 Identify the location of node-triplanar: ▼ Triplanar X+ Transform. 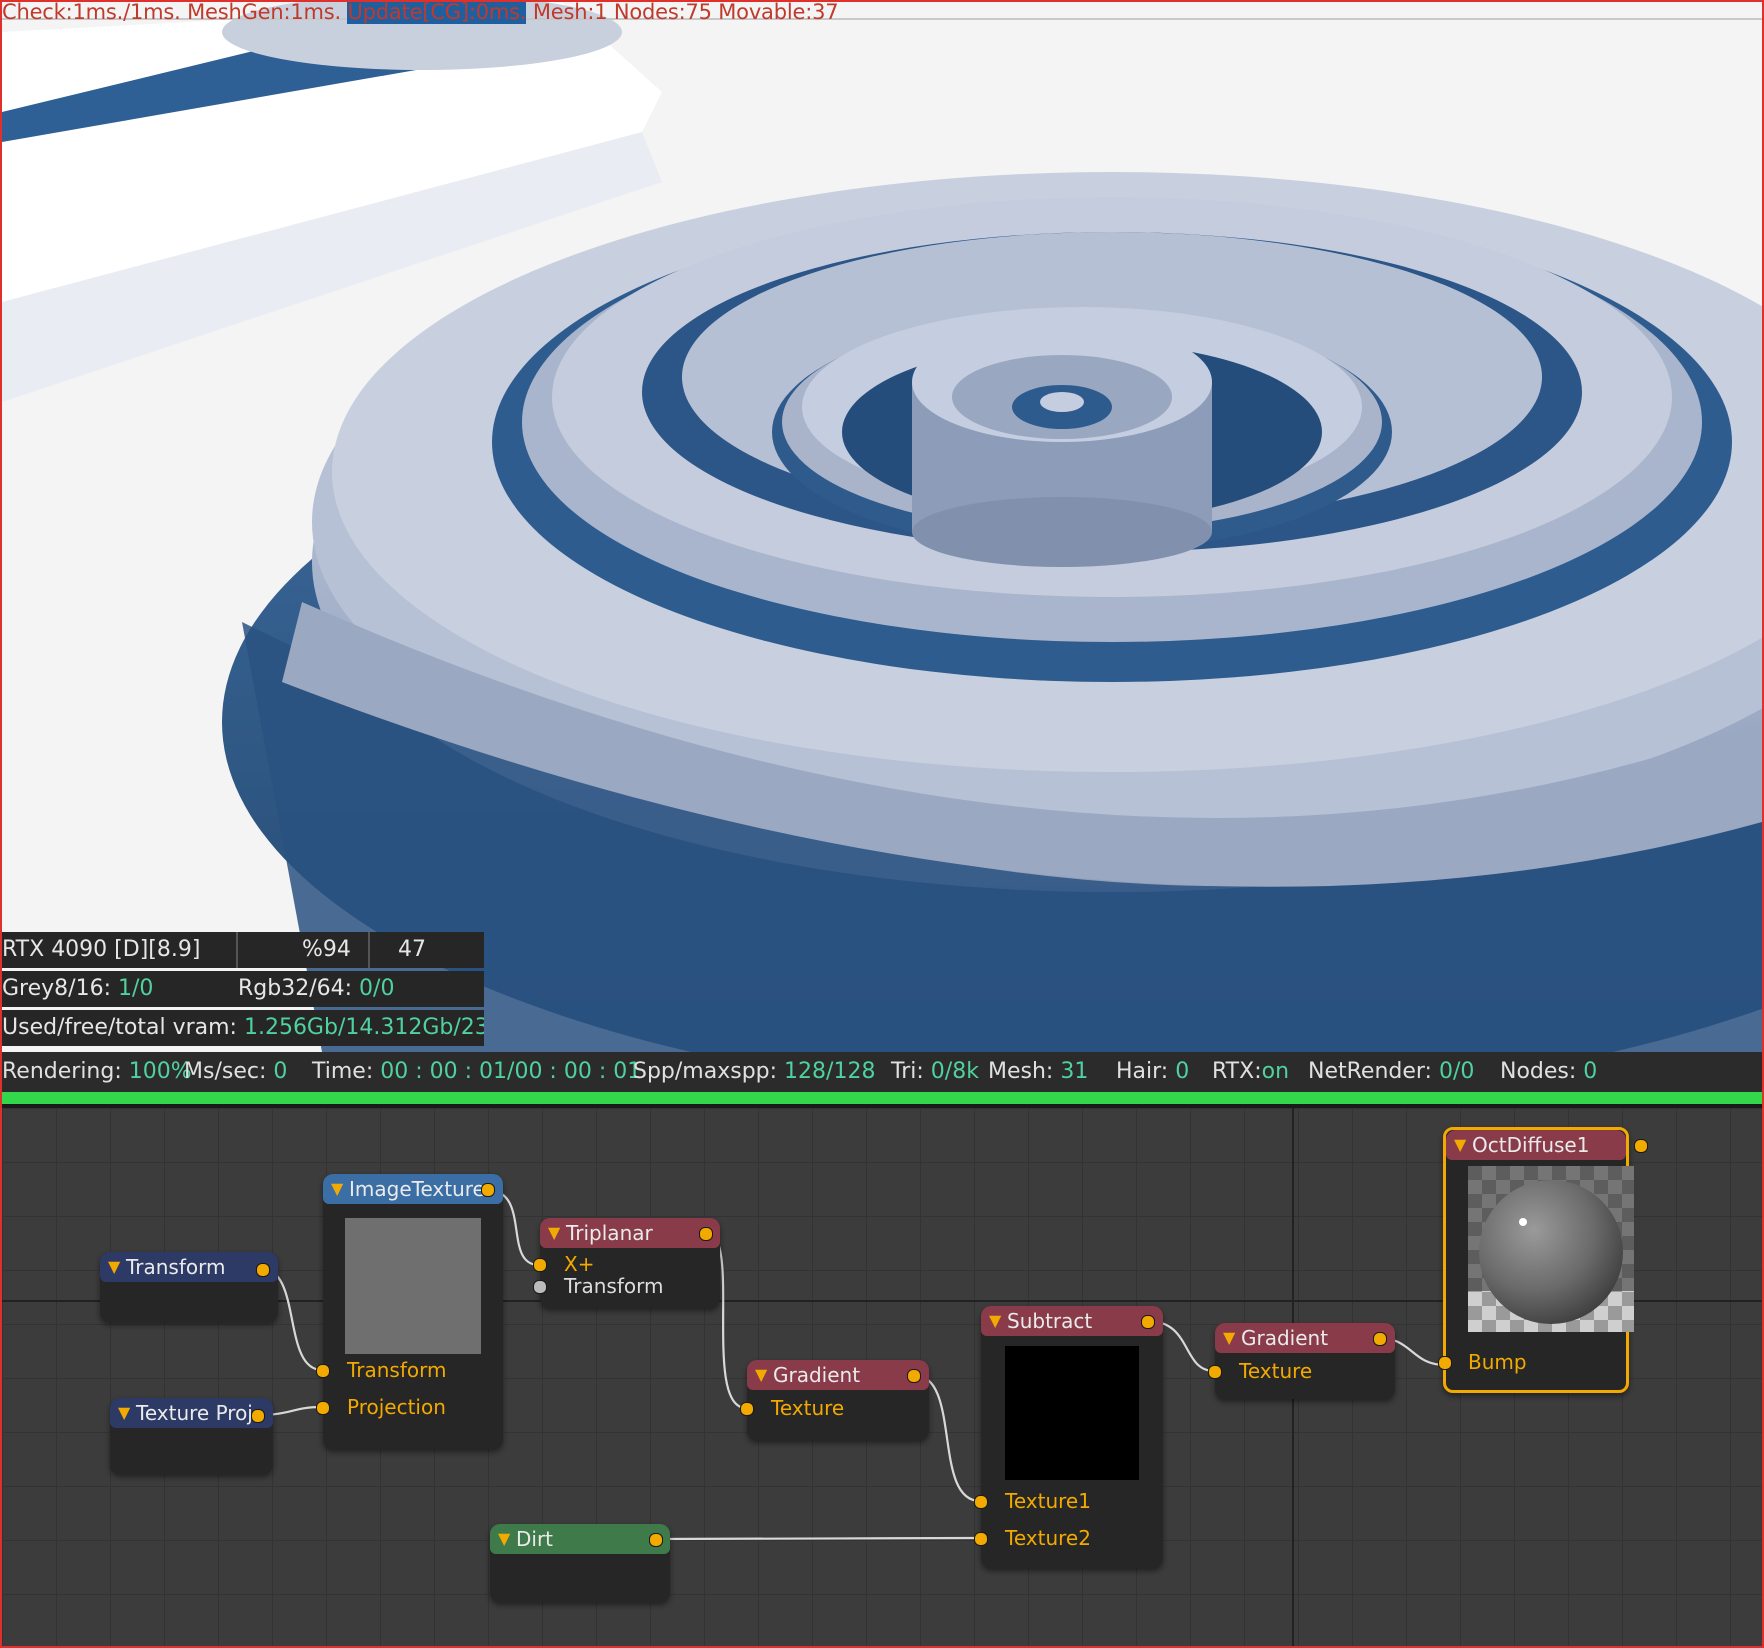
(626, 1263).